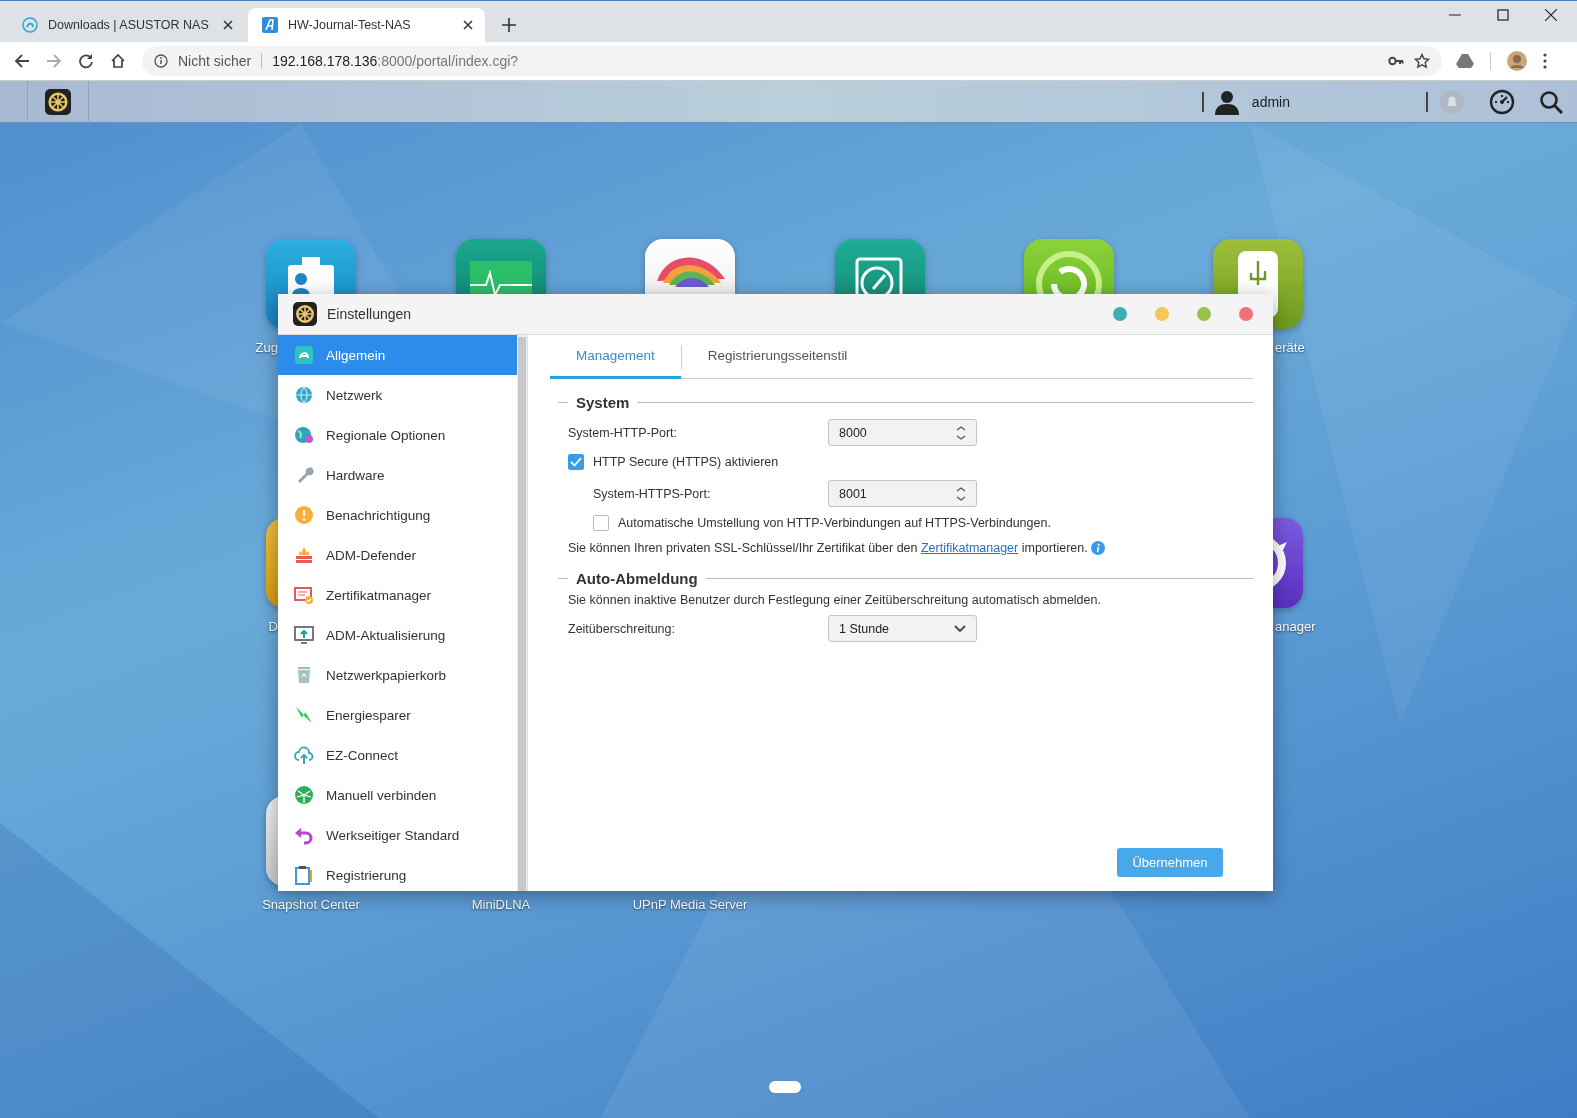 Image resolution: width=1577 pixels, height=1118 pixels. I want to click on menu-icon, so click(1545, 61).